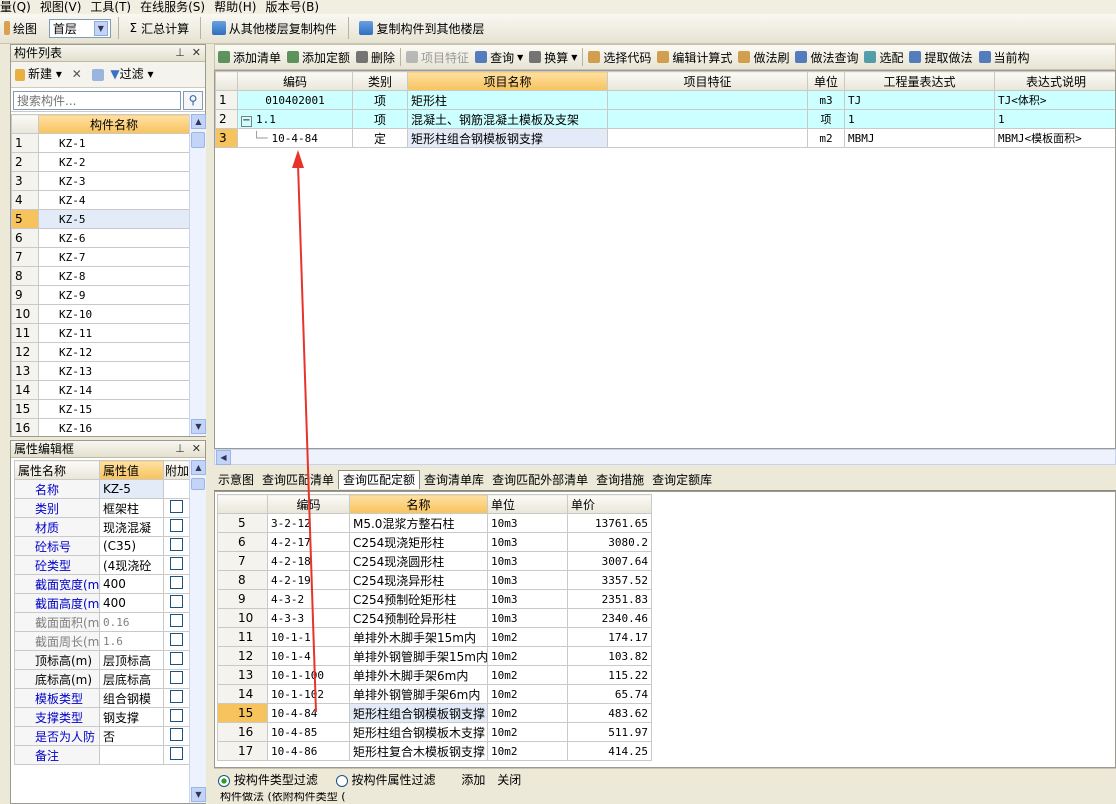 This screenshot has width=1116, height=804. I want to click on method-code: −1.1, so click(295, 119).